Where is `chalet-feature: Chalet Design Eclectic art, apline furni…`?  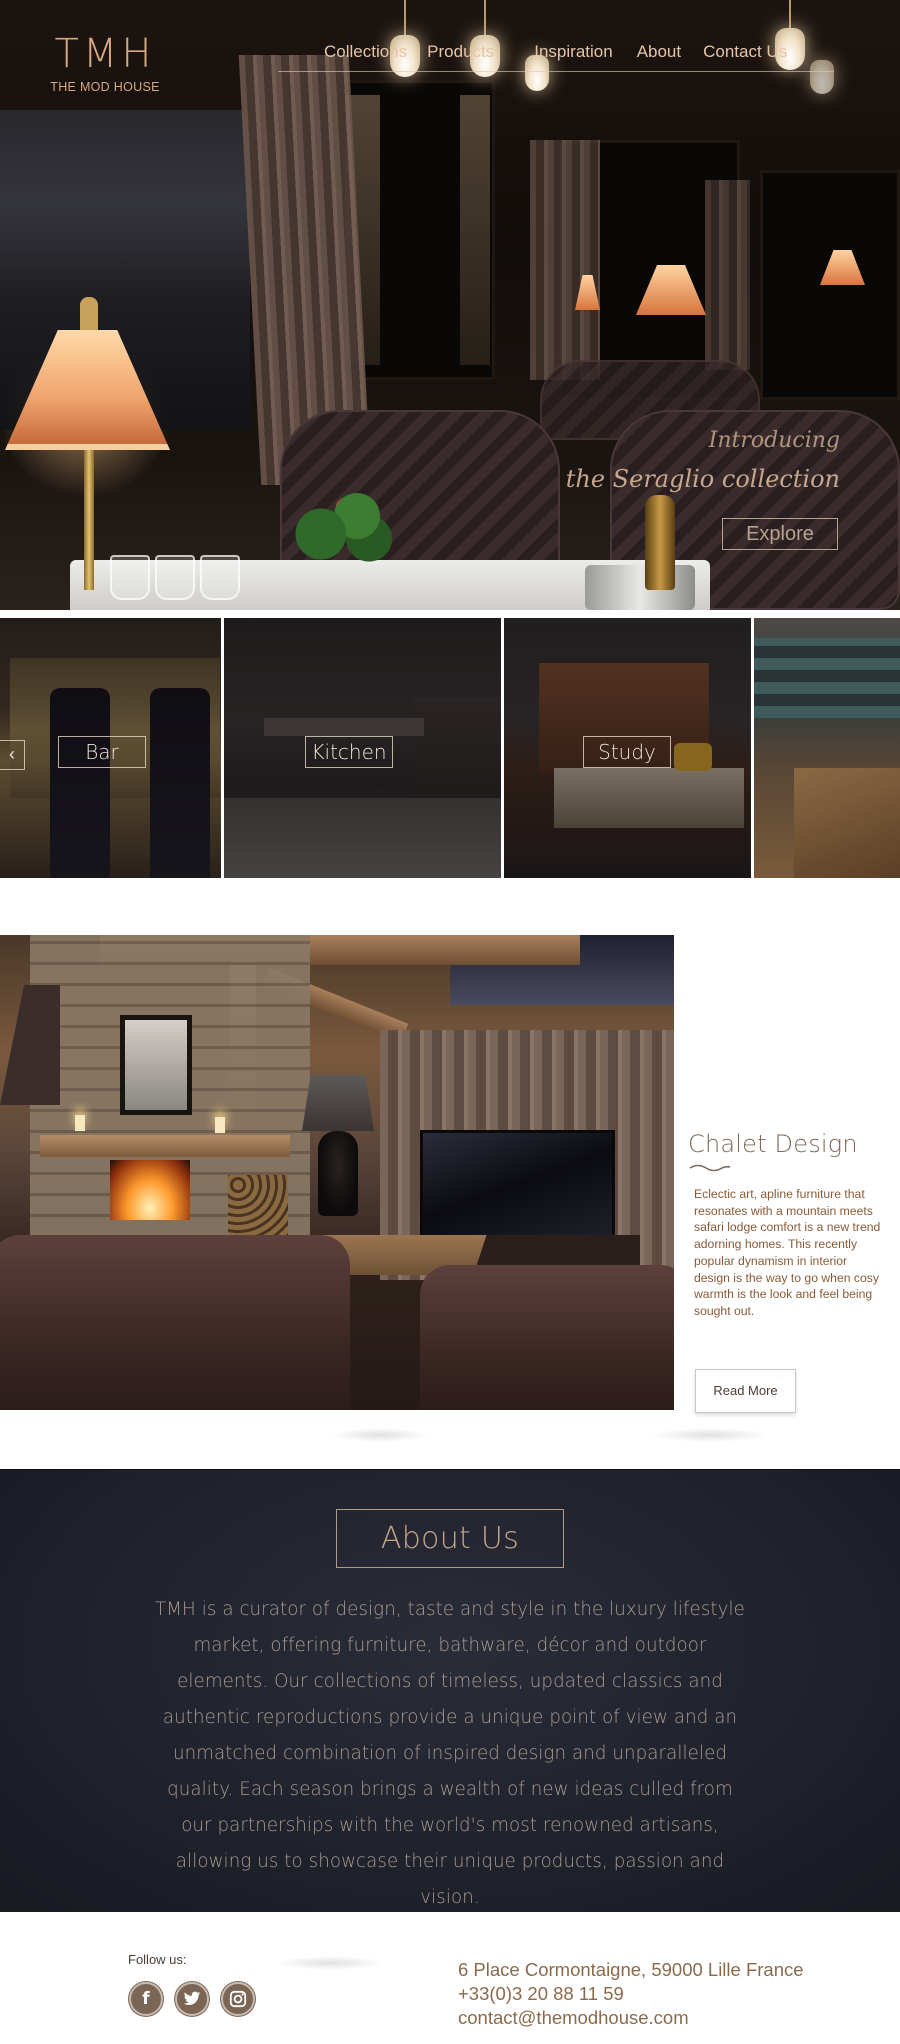 chalet-feature: Chalet Design Eclectic art, apline furni… is located at coordinates (788, 1225).